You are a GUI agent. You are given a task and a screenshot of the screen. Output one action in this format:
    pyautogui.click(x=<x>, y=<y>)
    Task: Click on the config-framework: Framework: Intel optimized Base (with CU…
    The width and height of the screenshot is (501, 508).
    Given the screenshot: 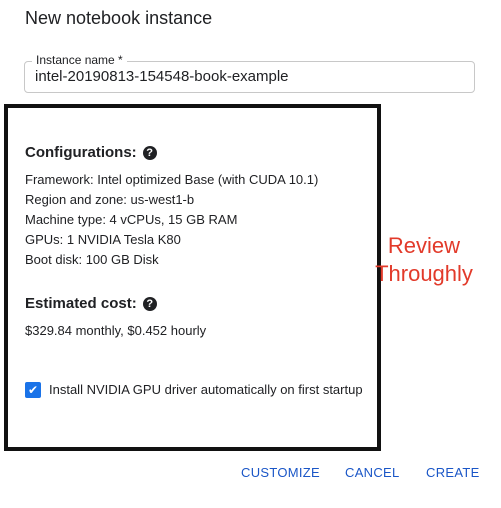 What is the action you would take?
    pyautogui.click(x=172, y=179)
    